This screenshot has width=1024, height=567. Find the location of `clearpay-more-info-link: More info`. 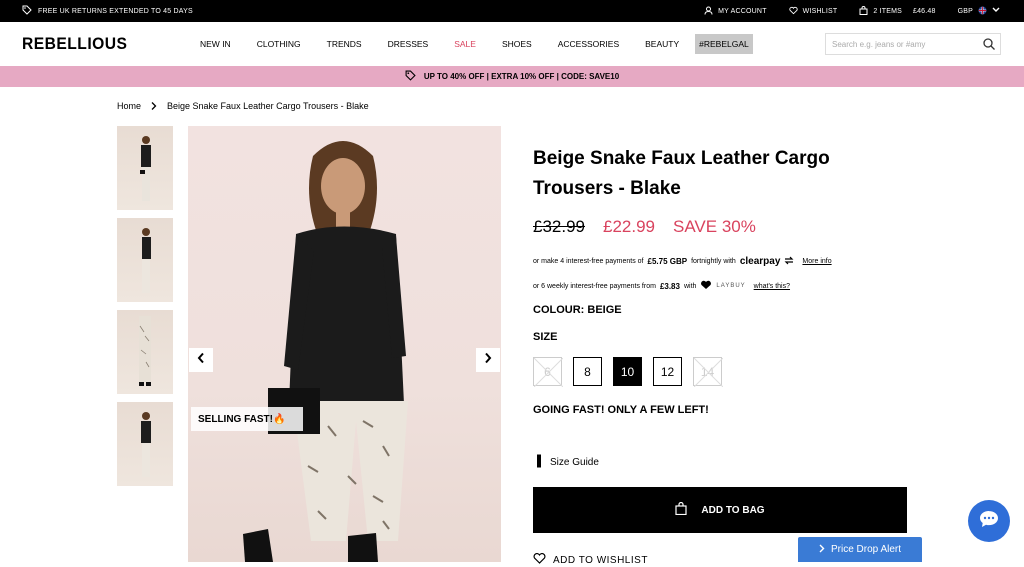

clearpay-more-info-link: More info is located at coordinates (816, 261).